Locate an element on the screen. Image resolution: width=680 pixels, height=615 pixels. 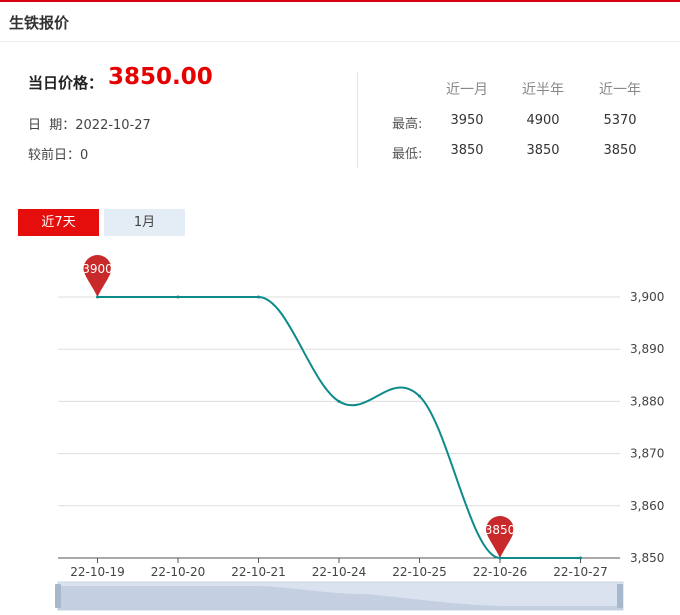
x-tick-label: 22-10-19 is located at coordinates (97, 572).